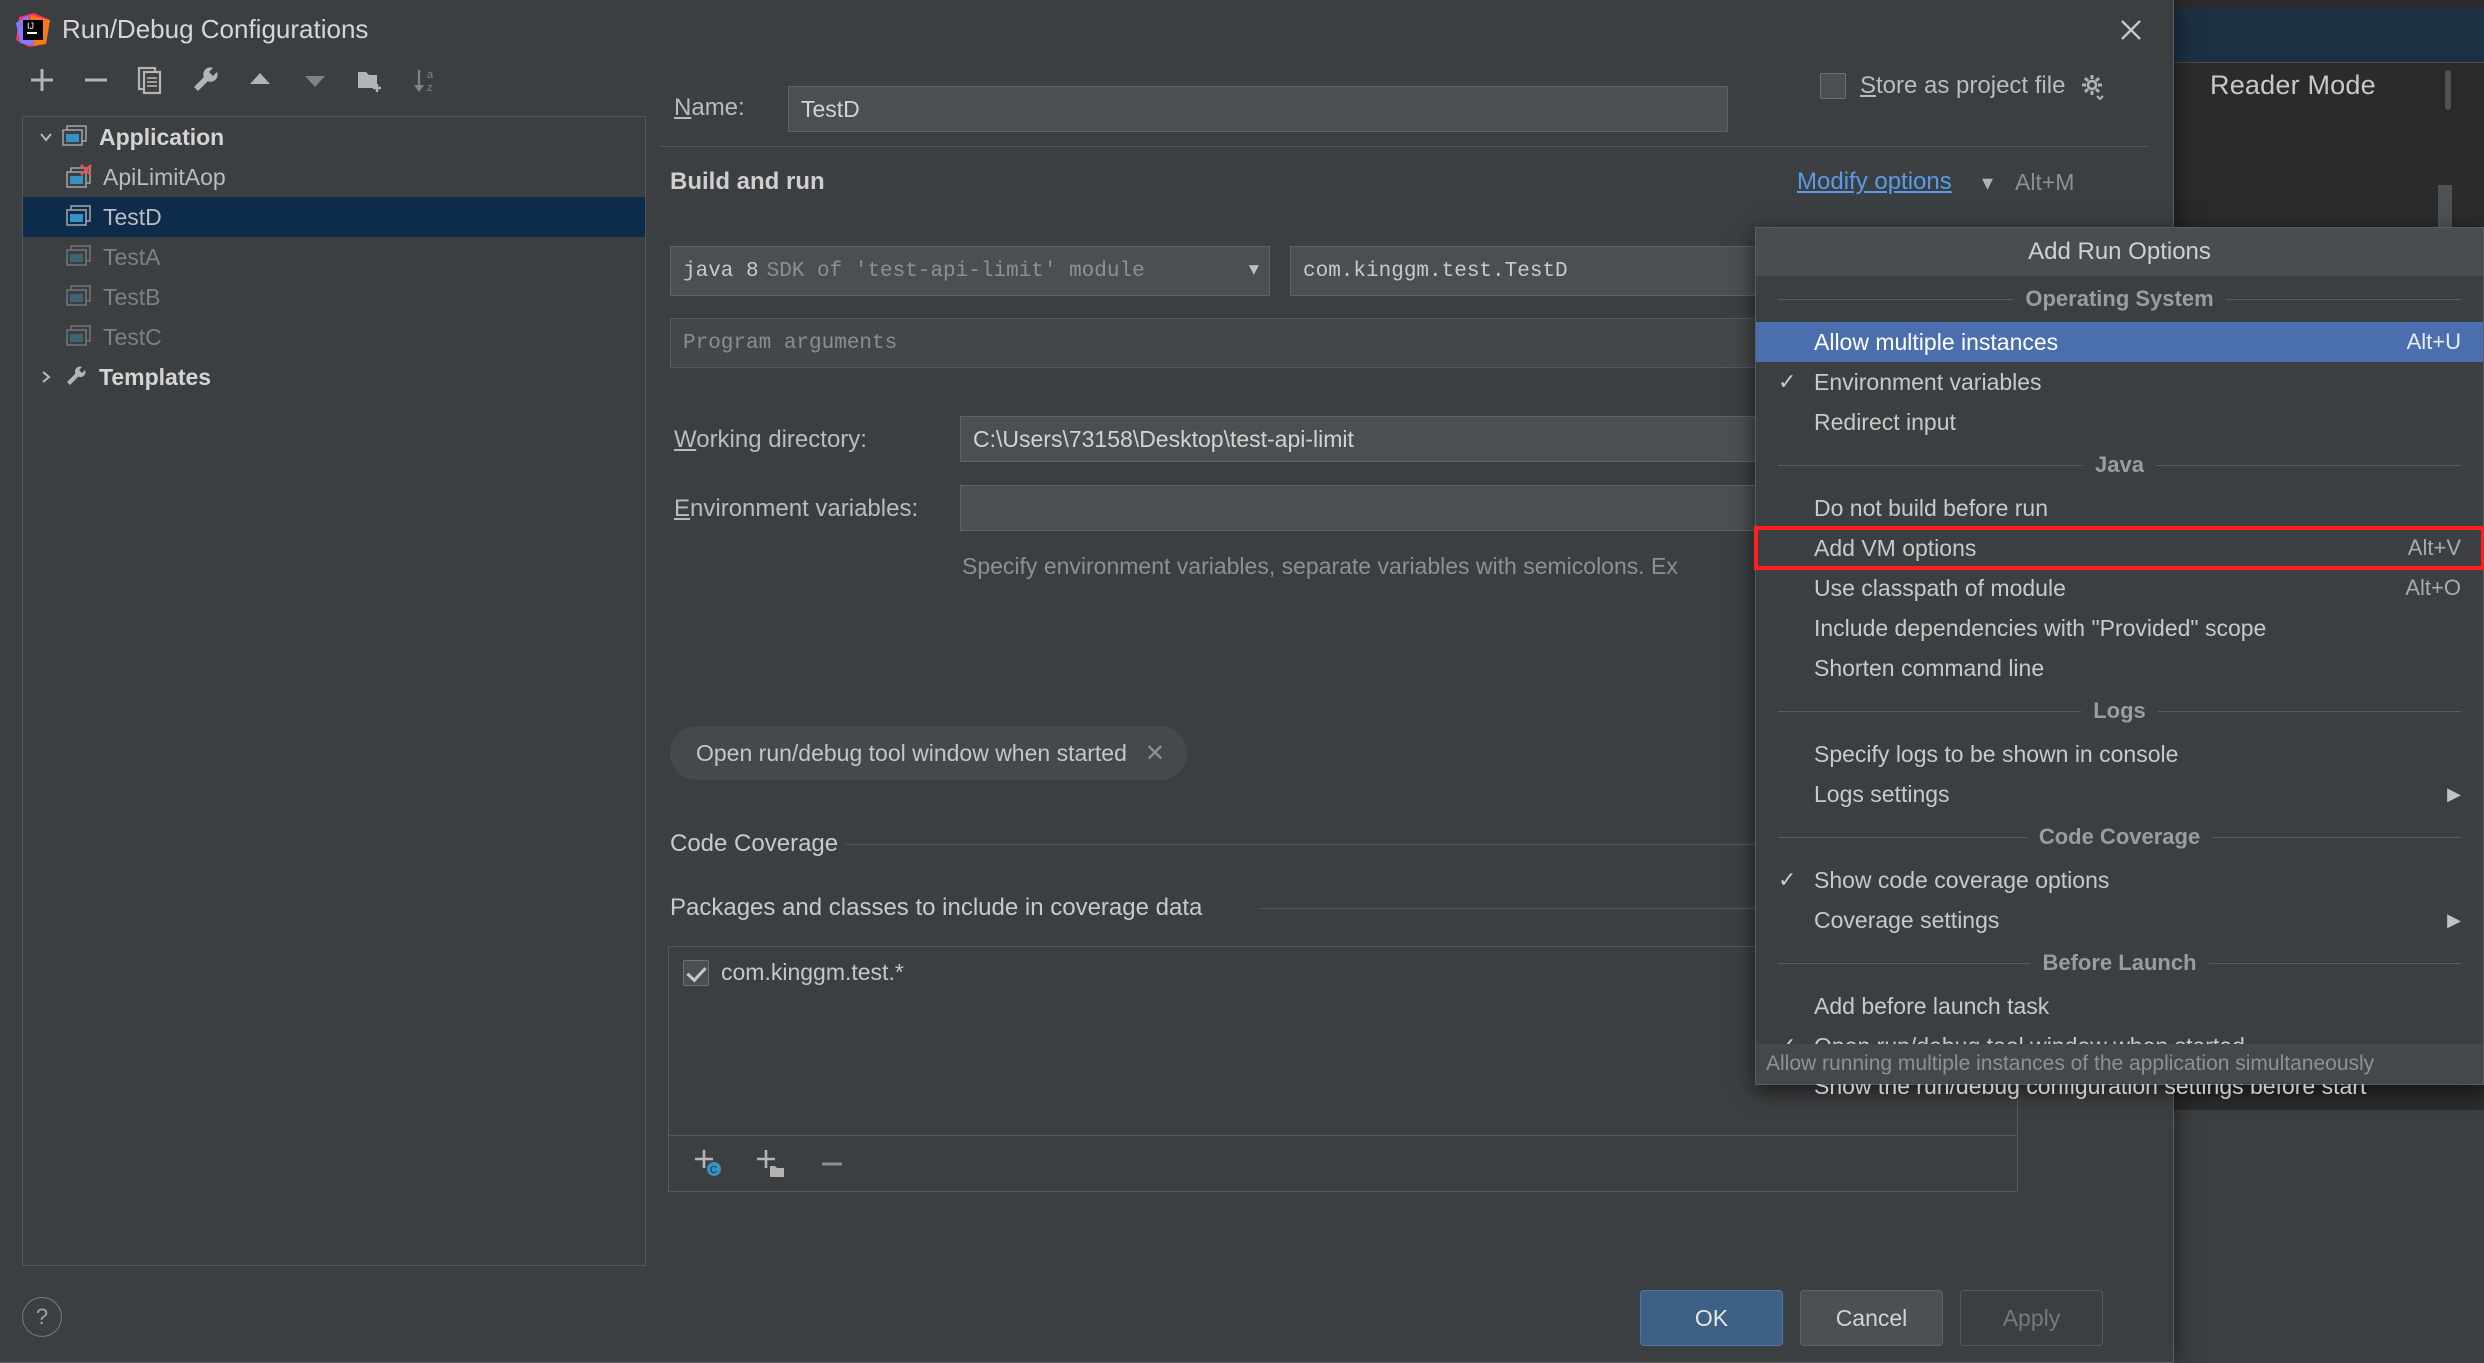  Describe the element at coordinates (1086, 29) in the screenshot. I see `dialog-title-bar: IJ Run/Debug Configurations` at that location.